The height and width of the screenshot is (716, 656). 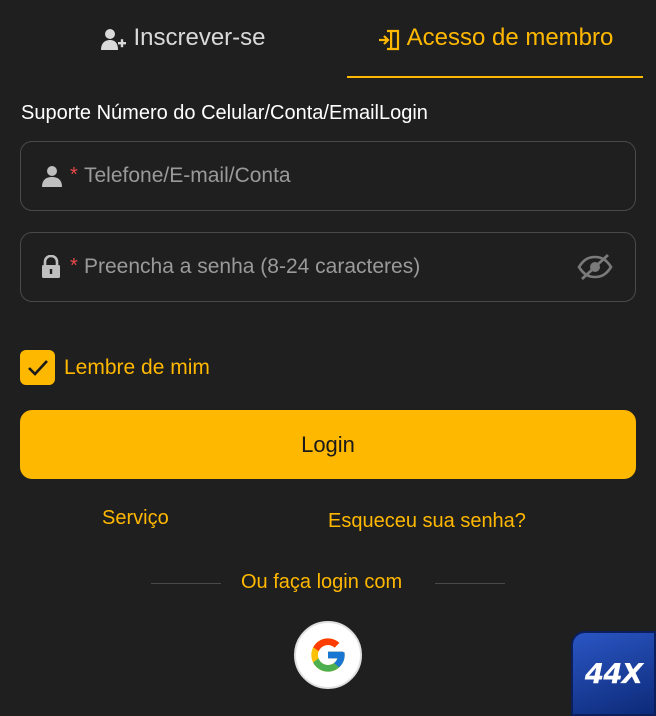 I want to click on password-field: *, so click(x=328, y=267).